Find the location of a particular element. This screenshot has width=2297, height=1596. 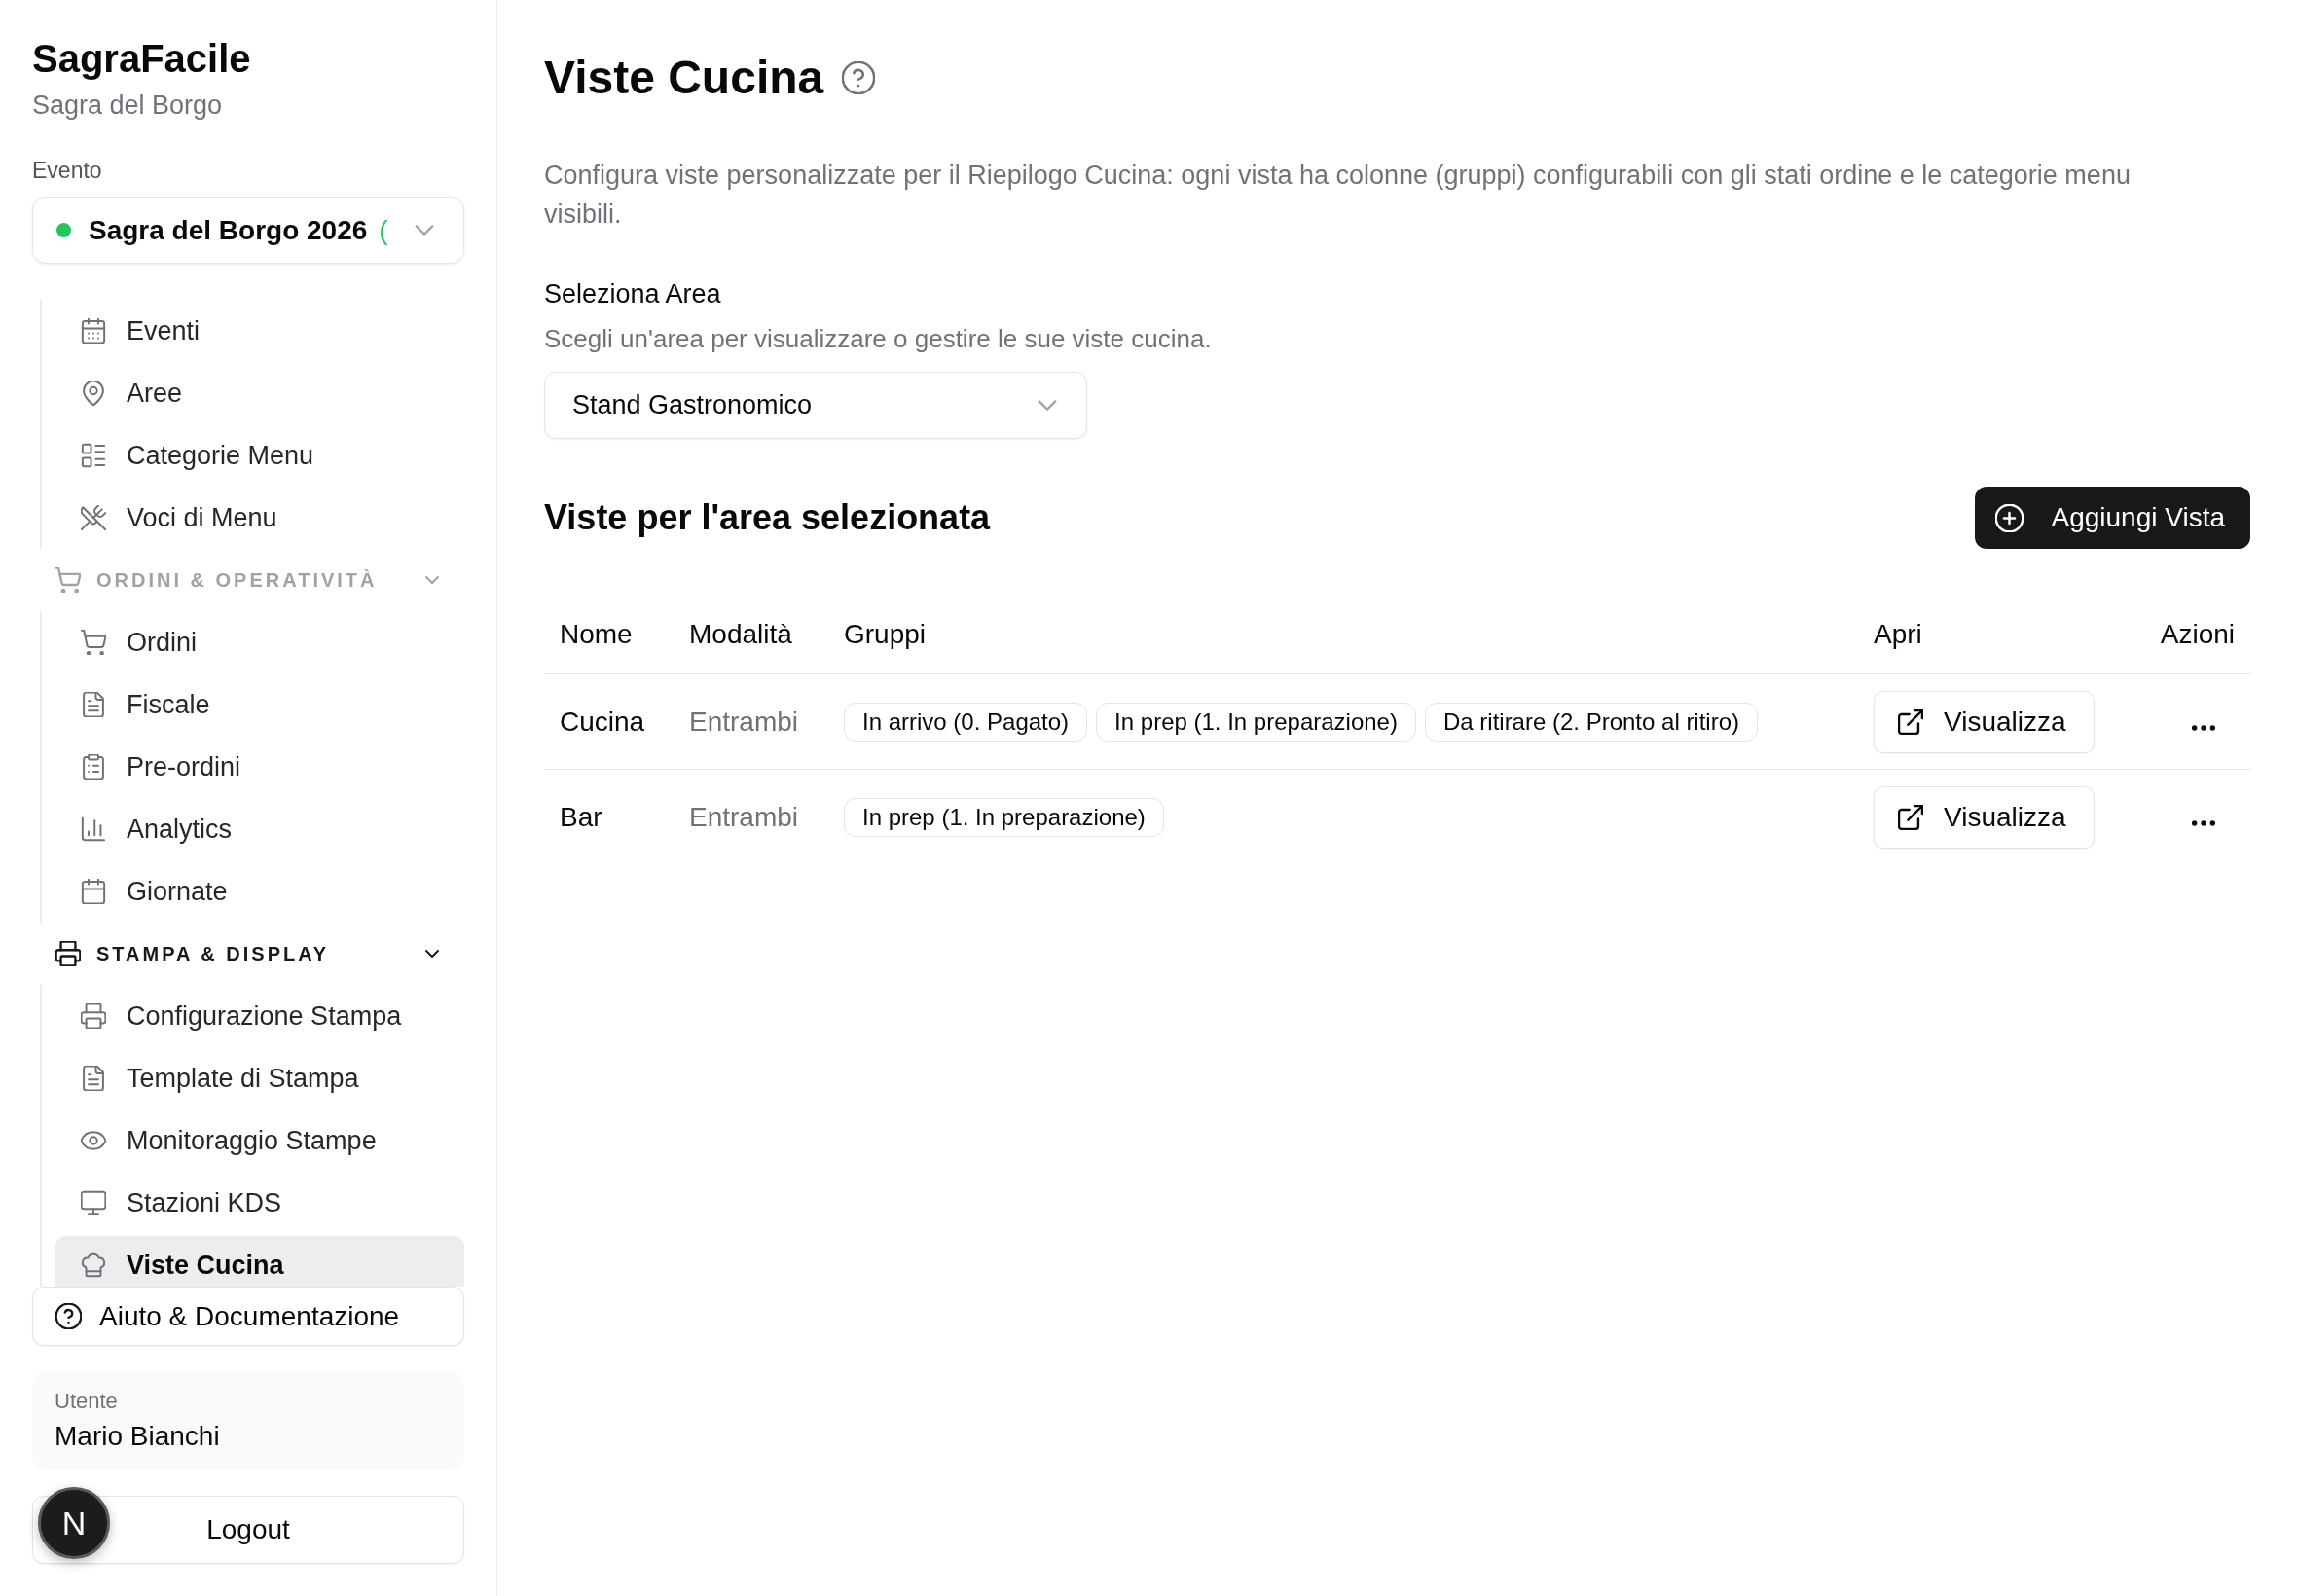

event-select: Sagra del Borgo 2026 ( is located at coordinates (248, 230).